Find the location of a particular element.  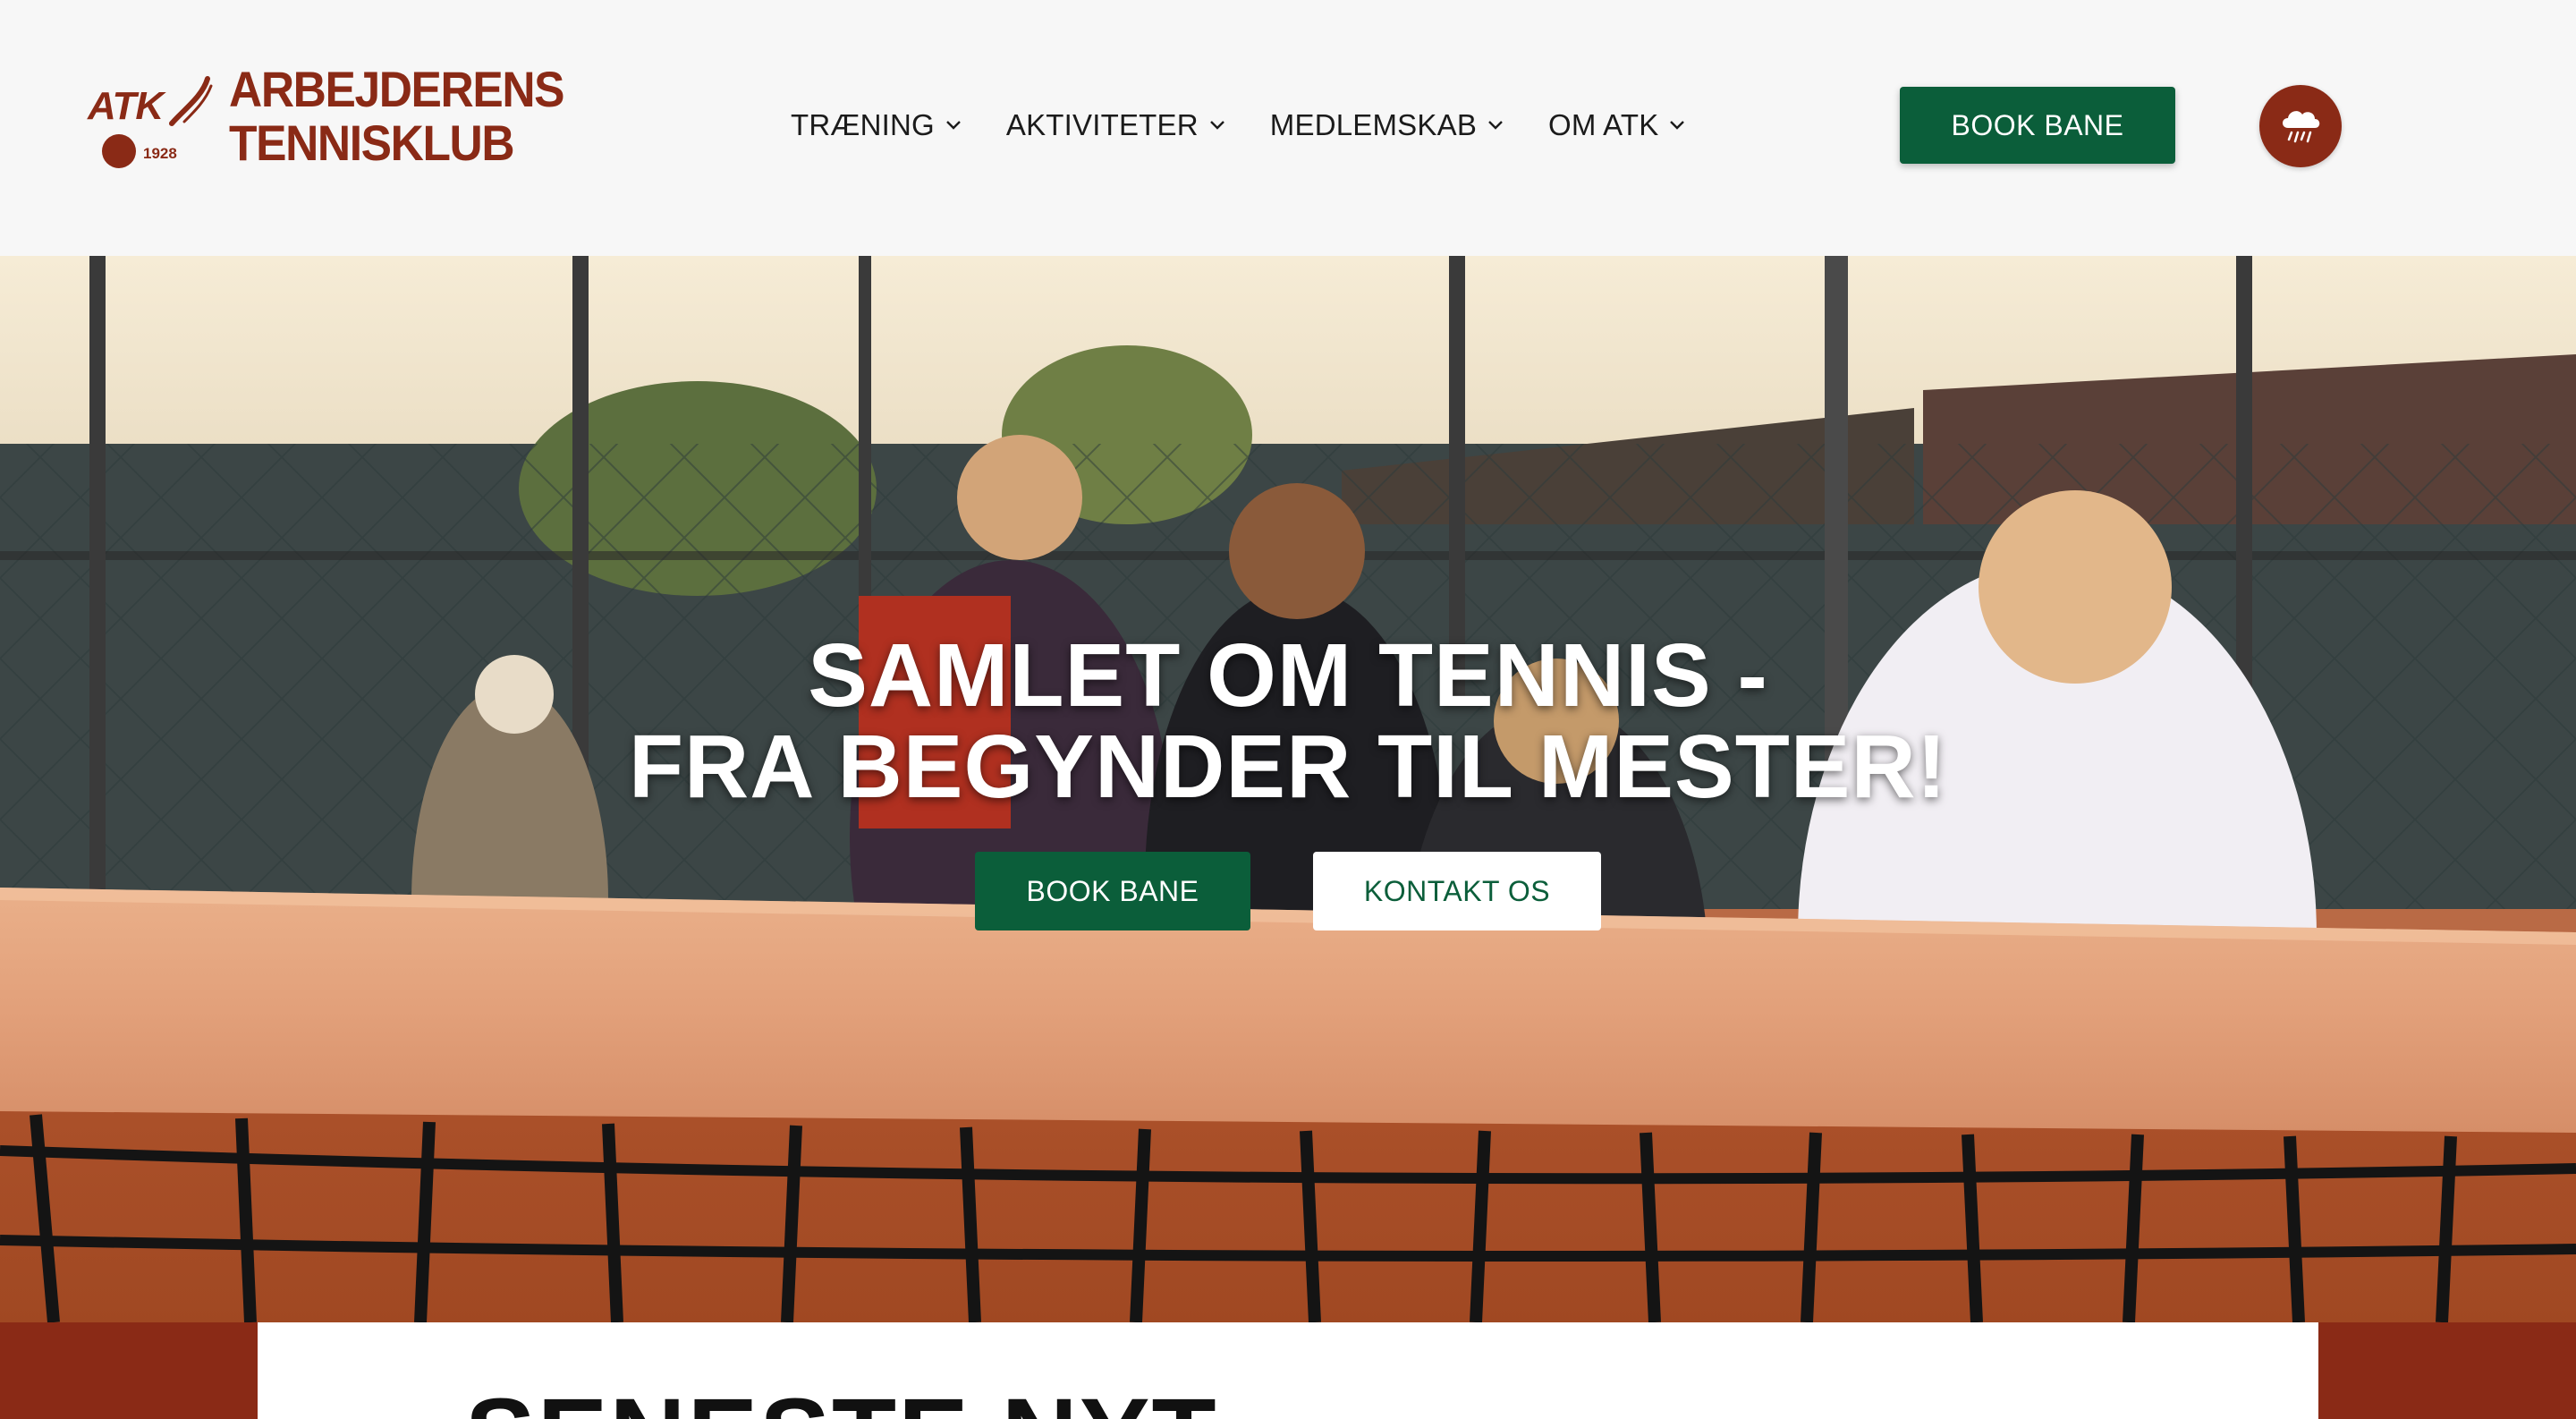

hero-book-court-button: BOOK BANE is located at coordinates (1112, 891).